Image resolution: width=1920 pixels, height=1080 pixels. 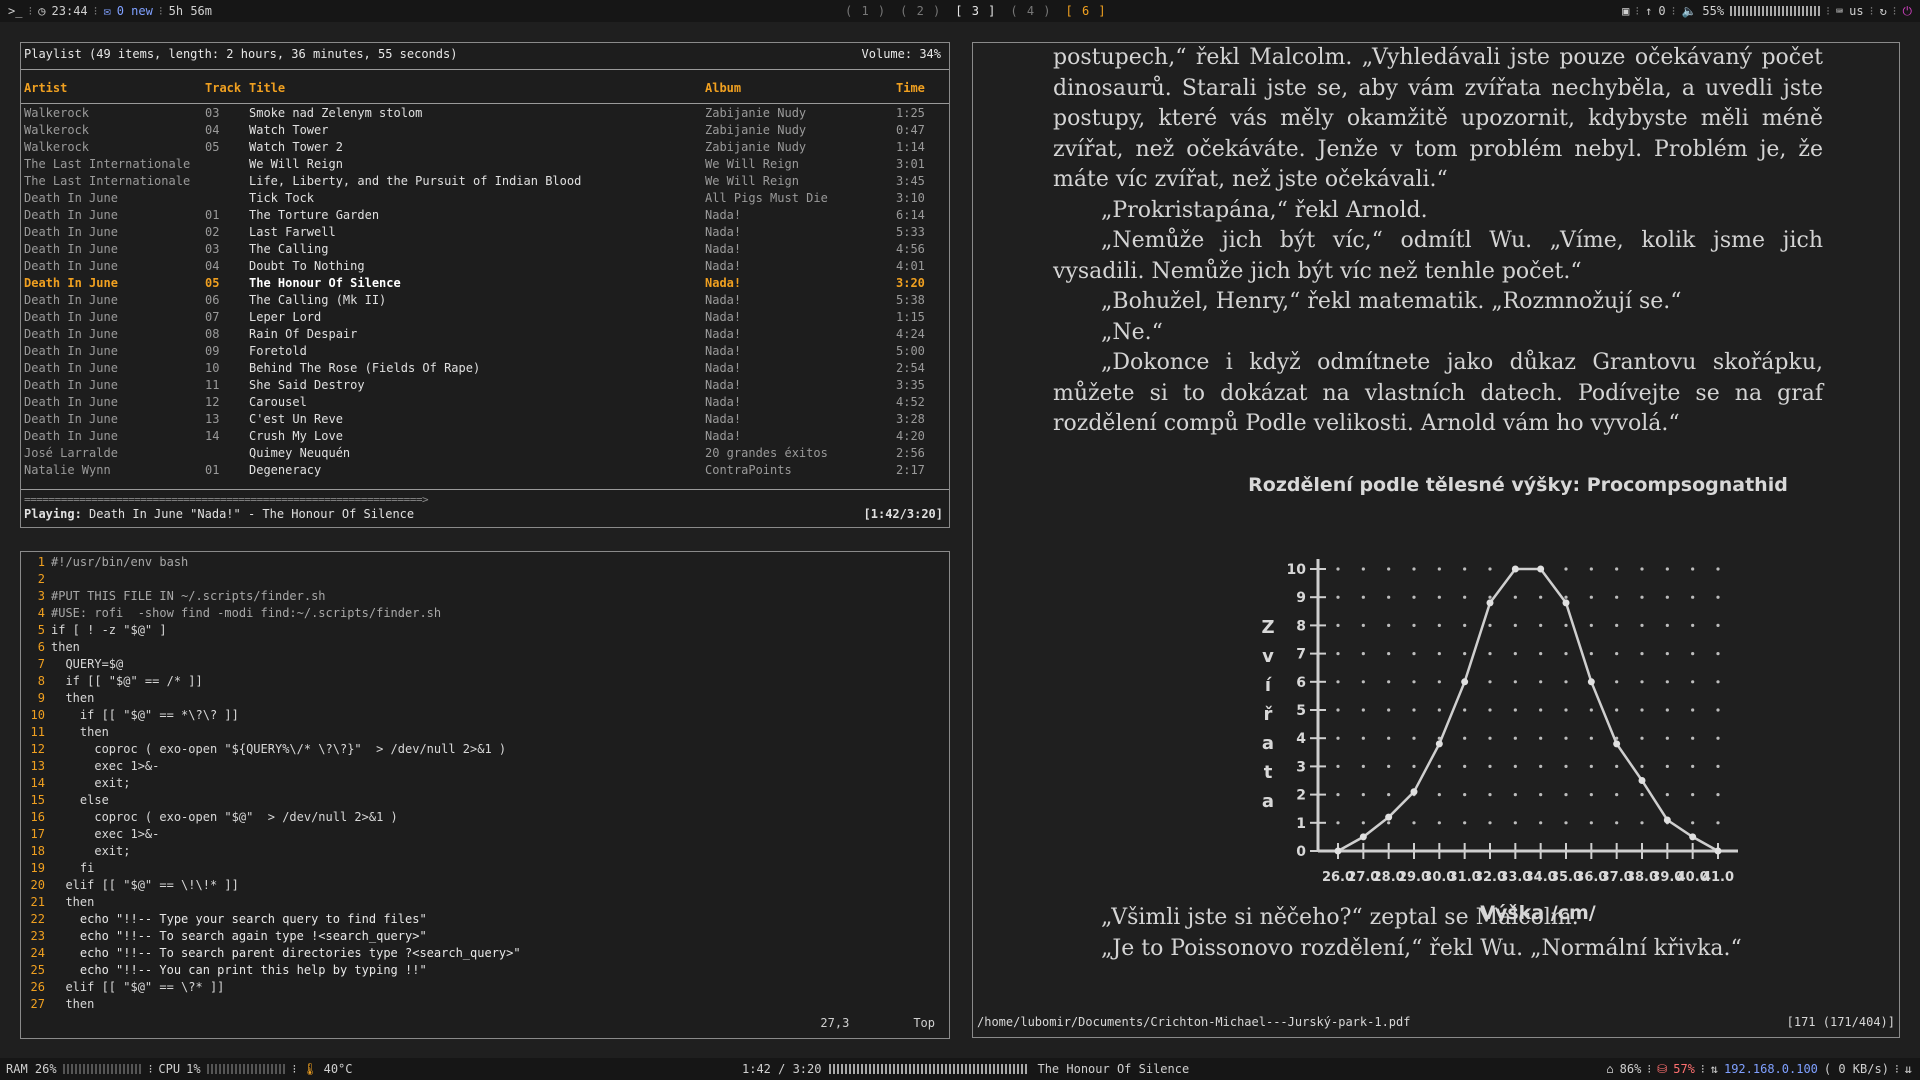 I want to click on playlist-row: Death In June 09 Foretold Nada! 5:00, so click(x=486, y=352).